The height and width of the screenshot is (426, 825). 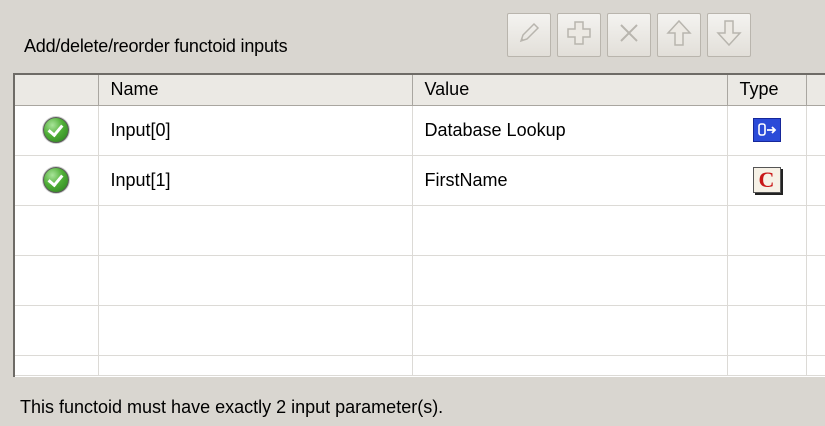 I want to click on input-name-cell: Input[0], so click(x=255, y=130).